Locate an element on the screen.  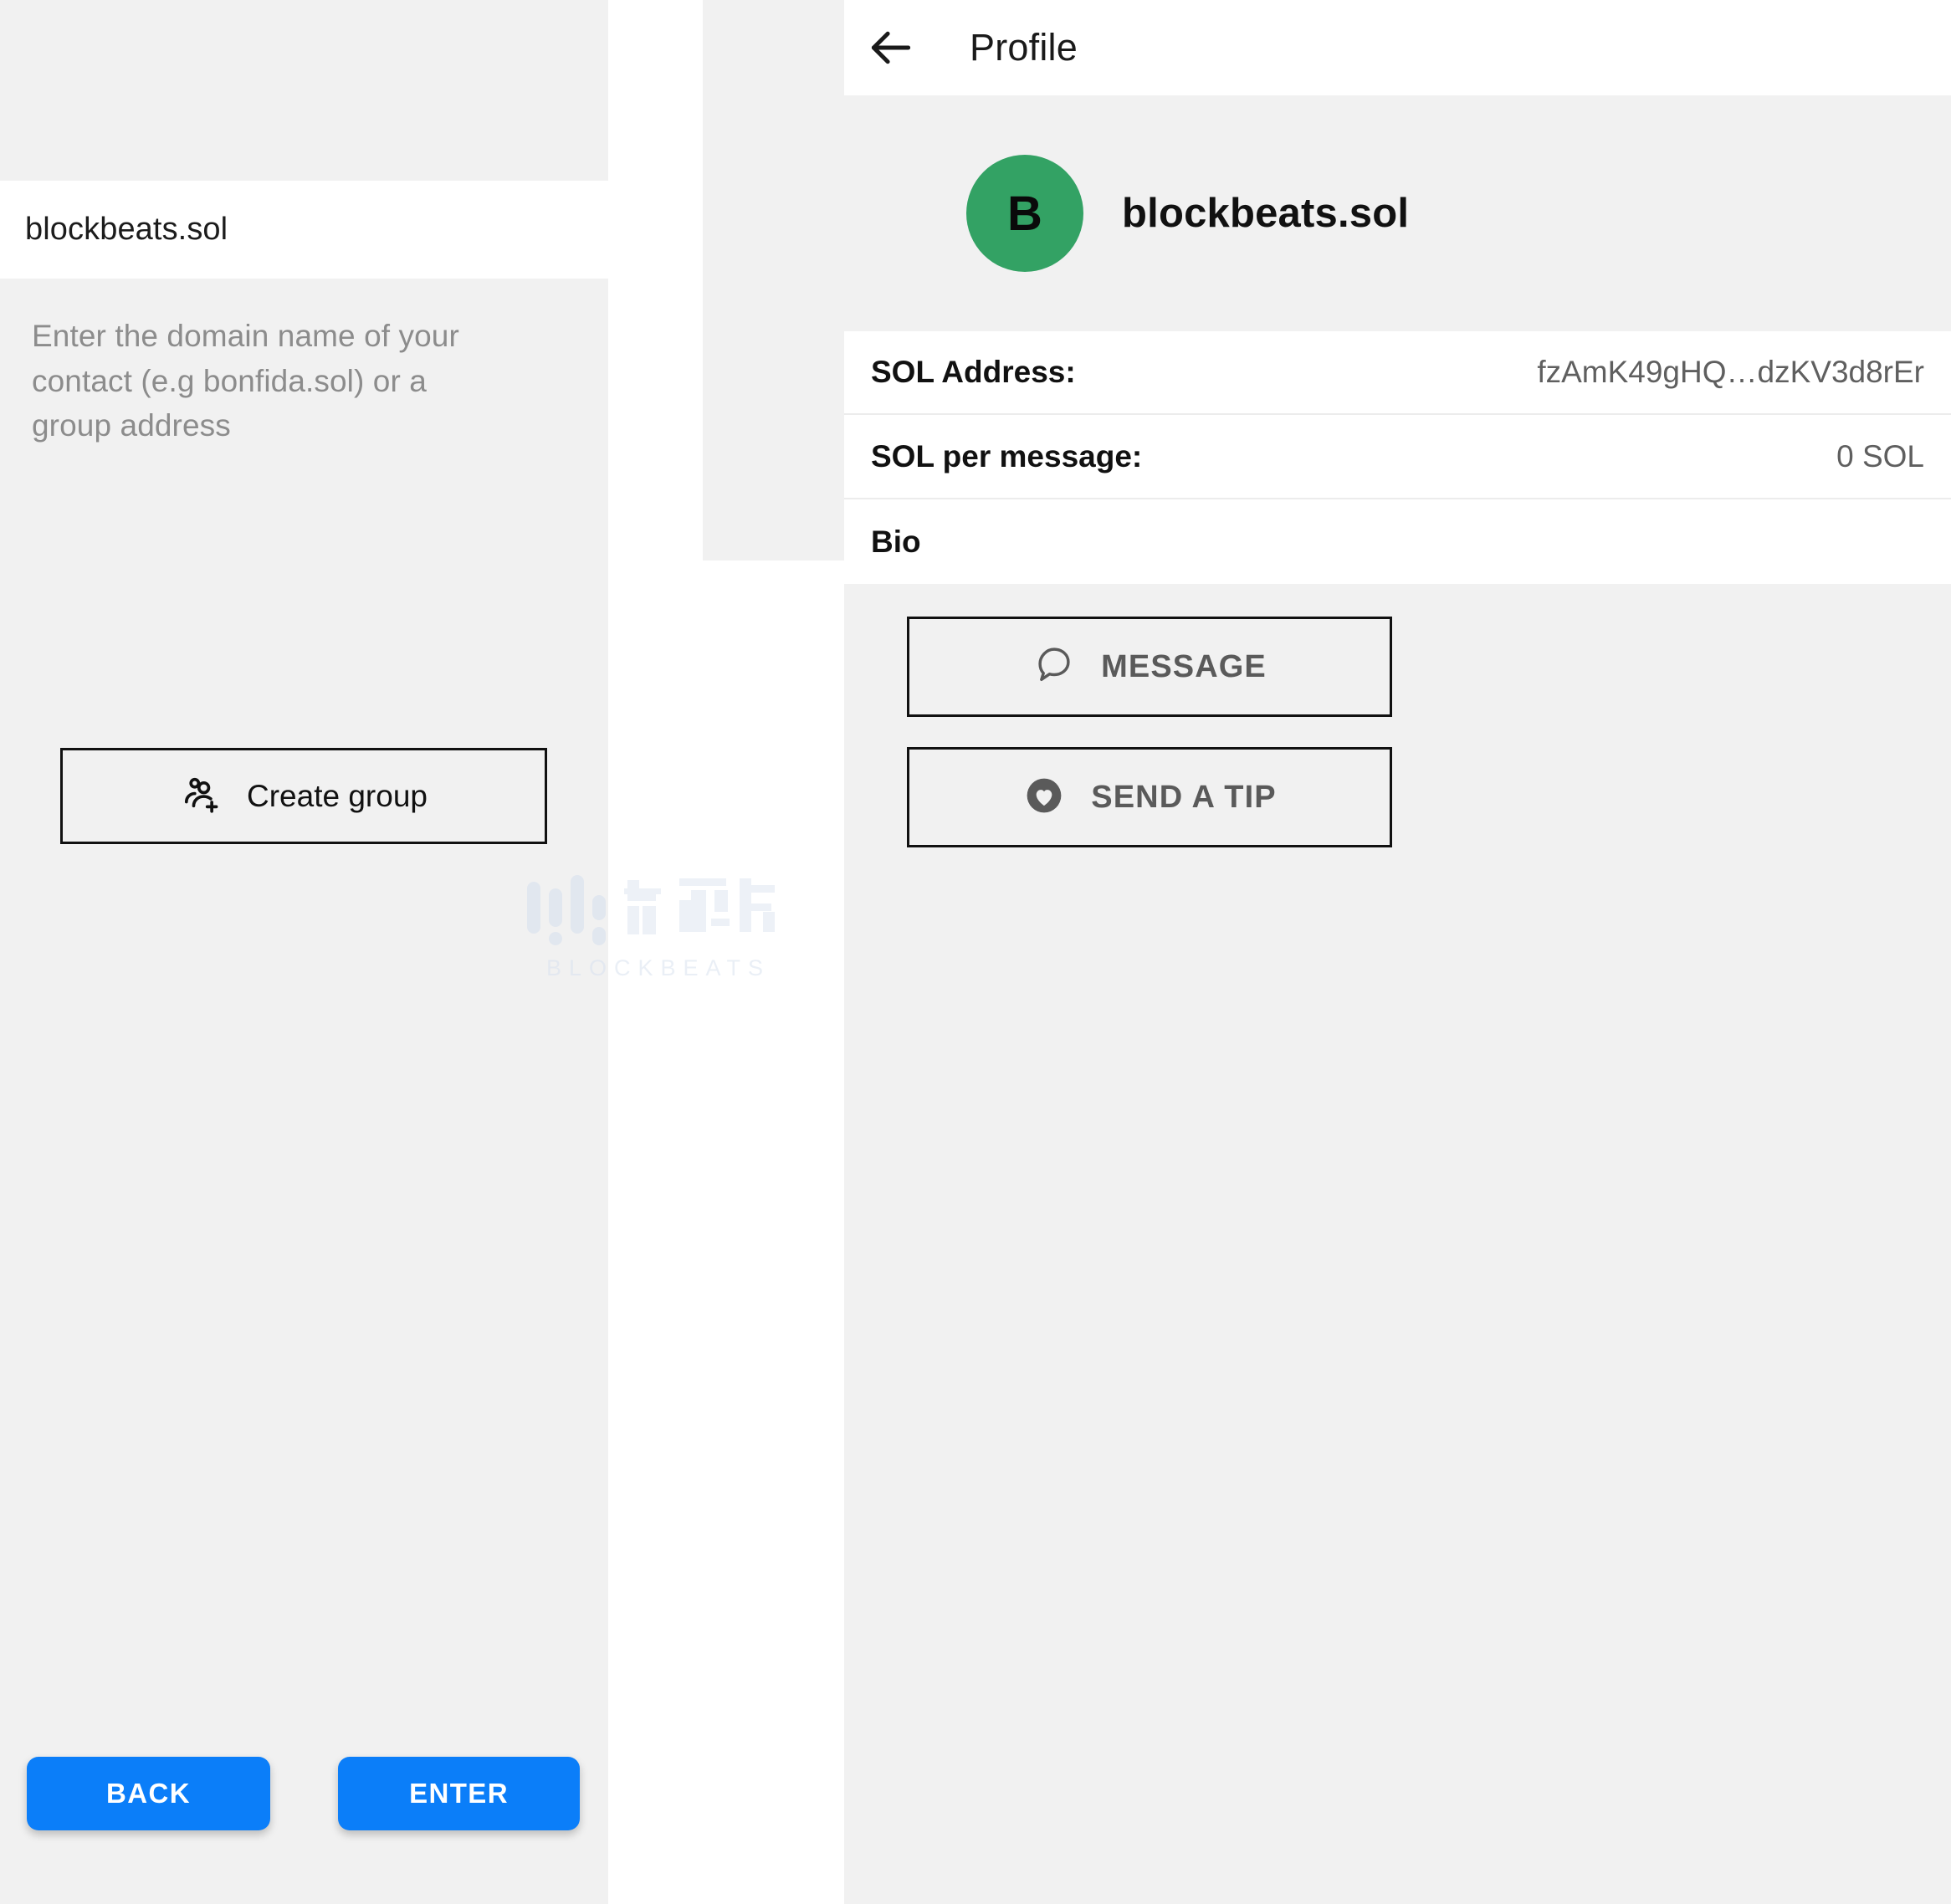
page-title: Profile is located at coordinates (1024, 47).